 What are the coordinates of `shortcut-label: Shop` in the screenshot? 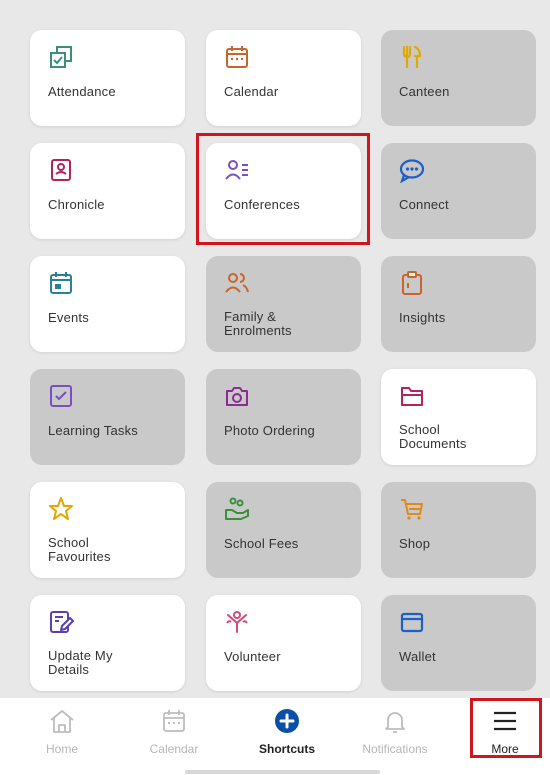 It's located at (415, 543).